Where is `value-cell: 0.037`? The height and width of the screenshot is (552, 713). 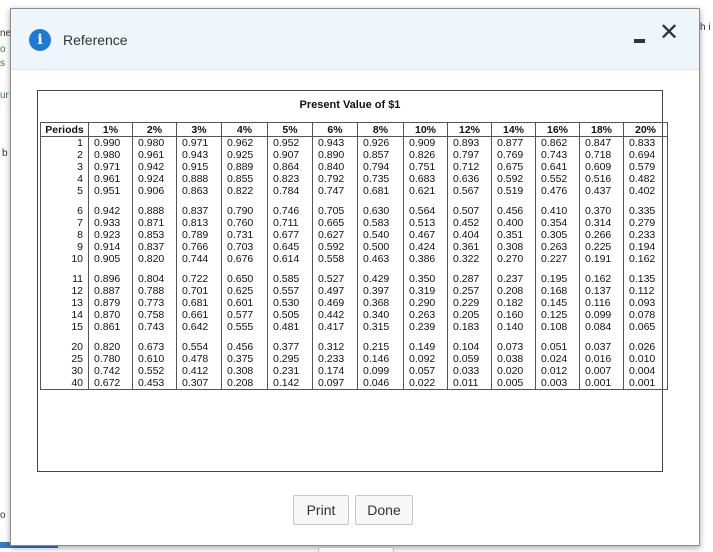
value-cell: 0.037 is located at coordinates (601, 344).